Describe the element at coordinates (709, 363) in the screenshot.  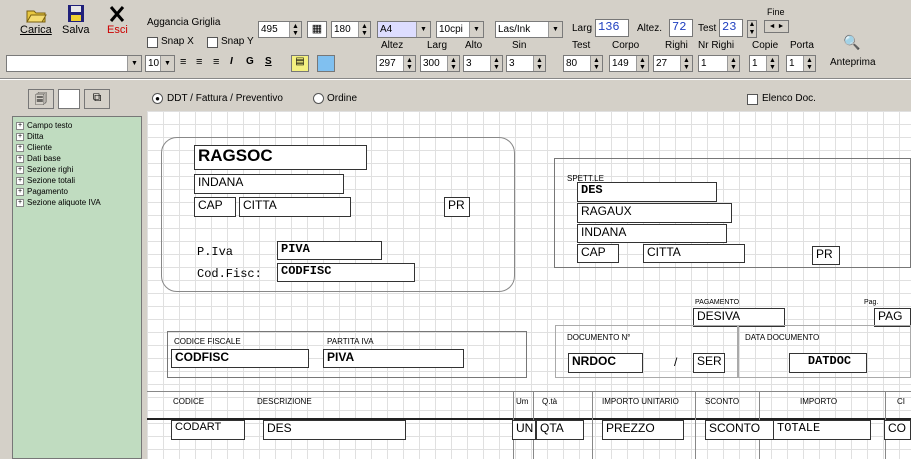
I see `field-ser: SER` at that location.